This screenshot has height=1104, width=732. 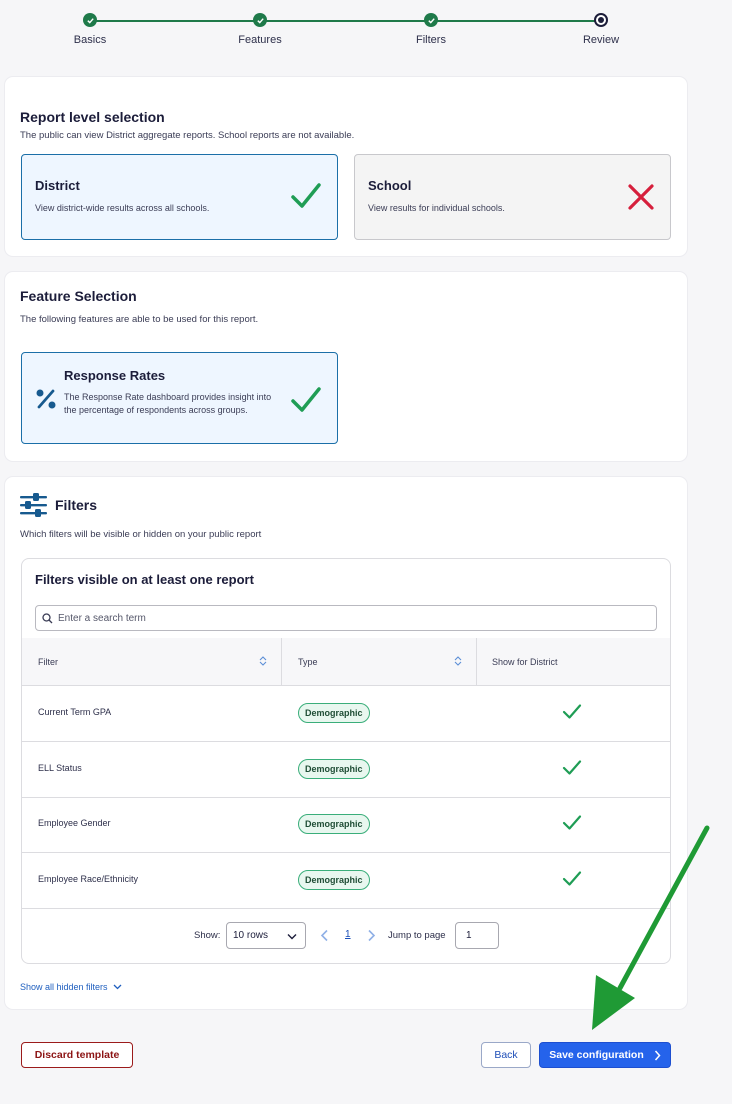 What do you see at coordinates (60, 768) in the screenshot?
I see `filter-name: ELL Status` at bounding box center [60, 768].